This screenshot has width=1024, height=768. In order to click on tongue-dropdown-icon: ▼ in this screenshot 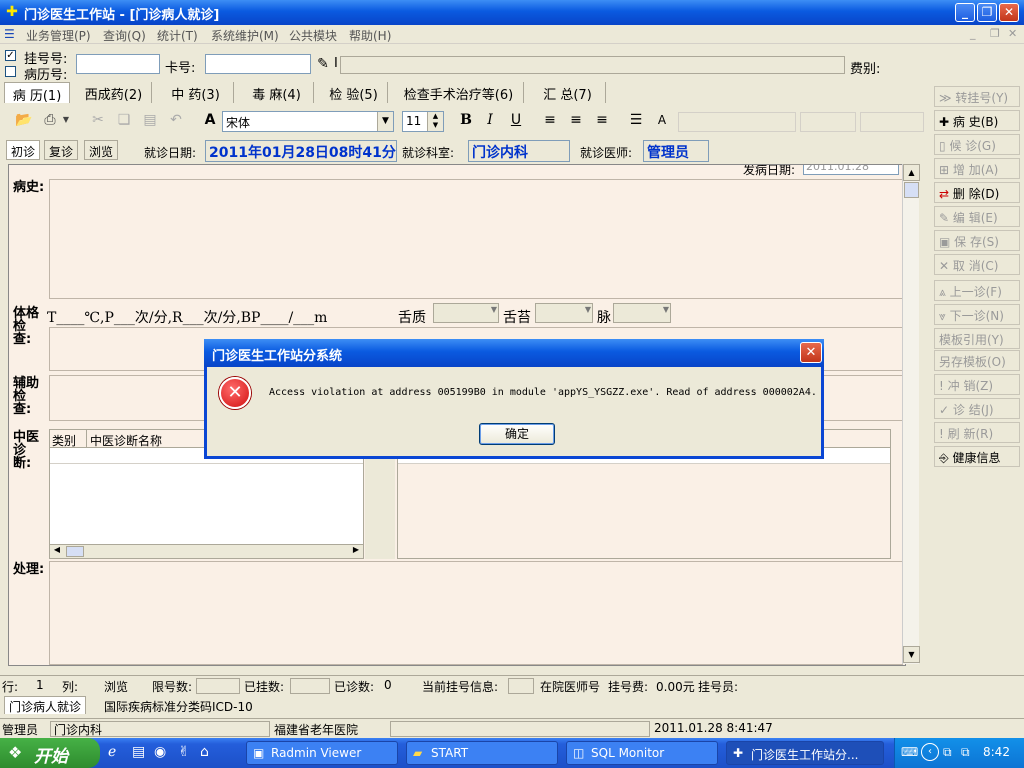, I will do `click(494, 309)`.